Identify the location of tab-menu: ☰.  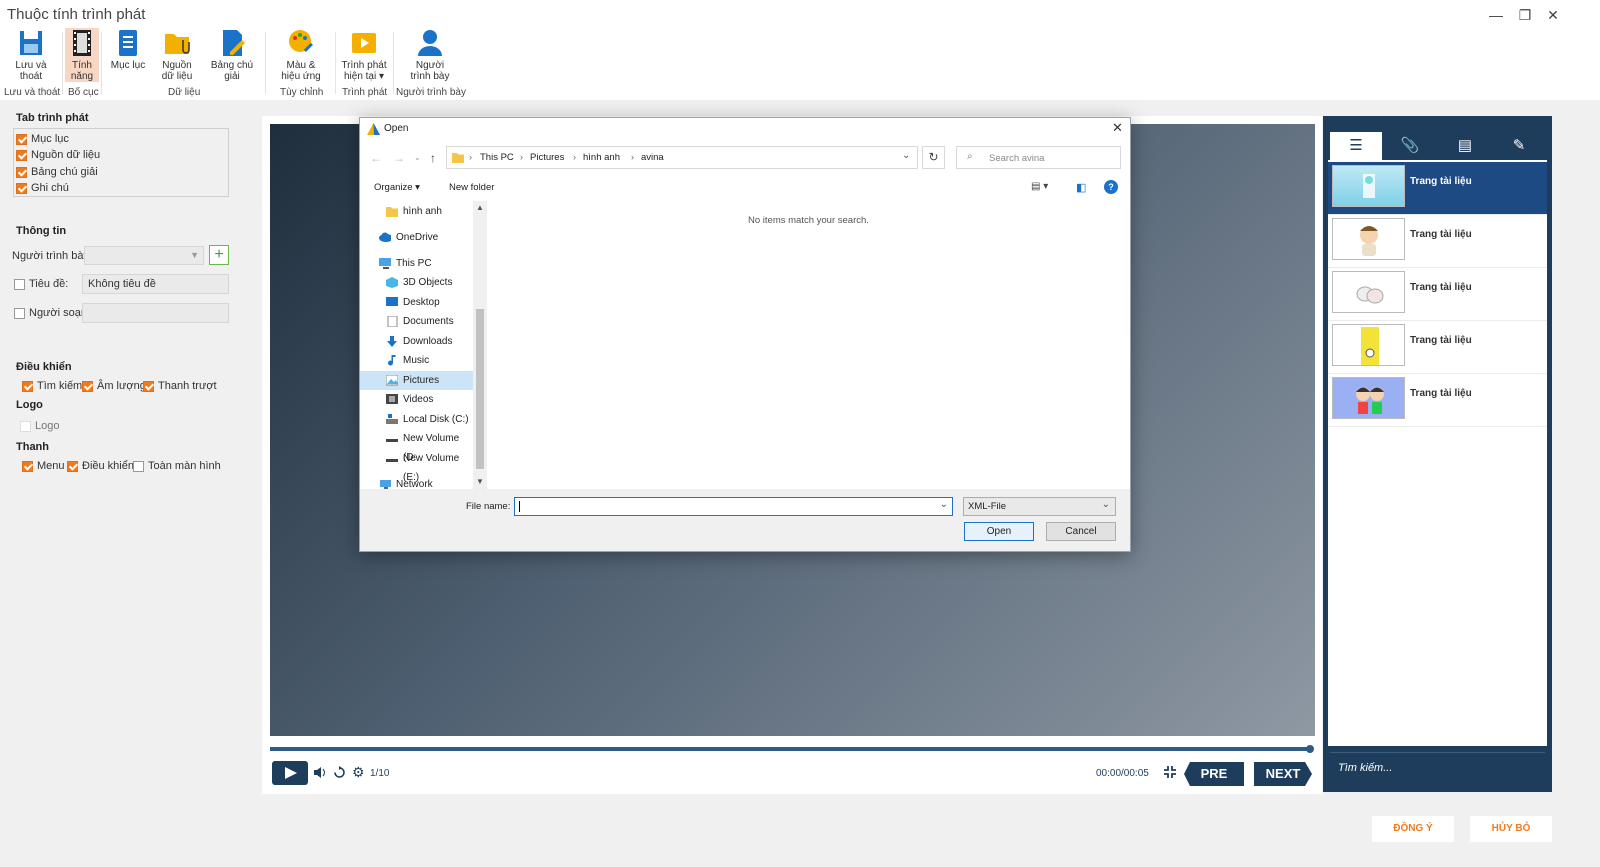
(1356, 146).